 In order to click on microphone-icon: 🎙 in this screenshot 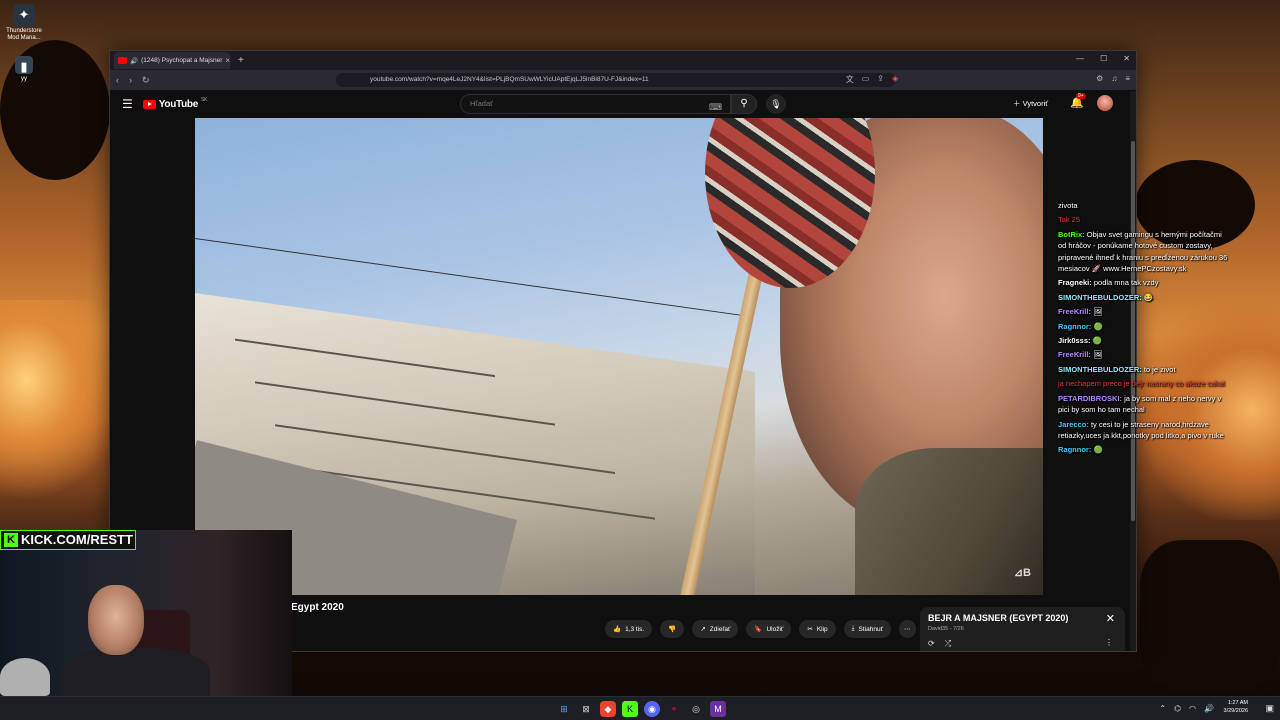, I will do `click(776, 104)`.